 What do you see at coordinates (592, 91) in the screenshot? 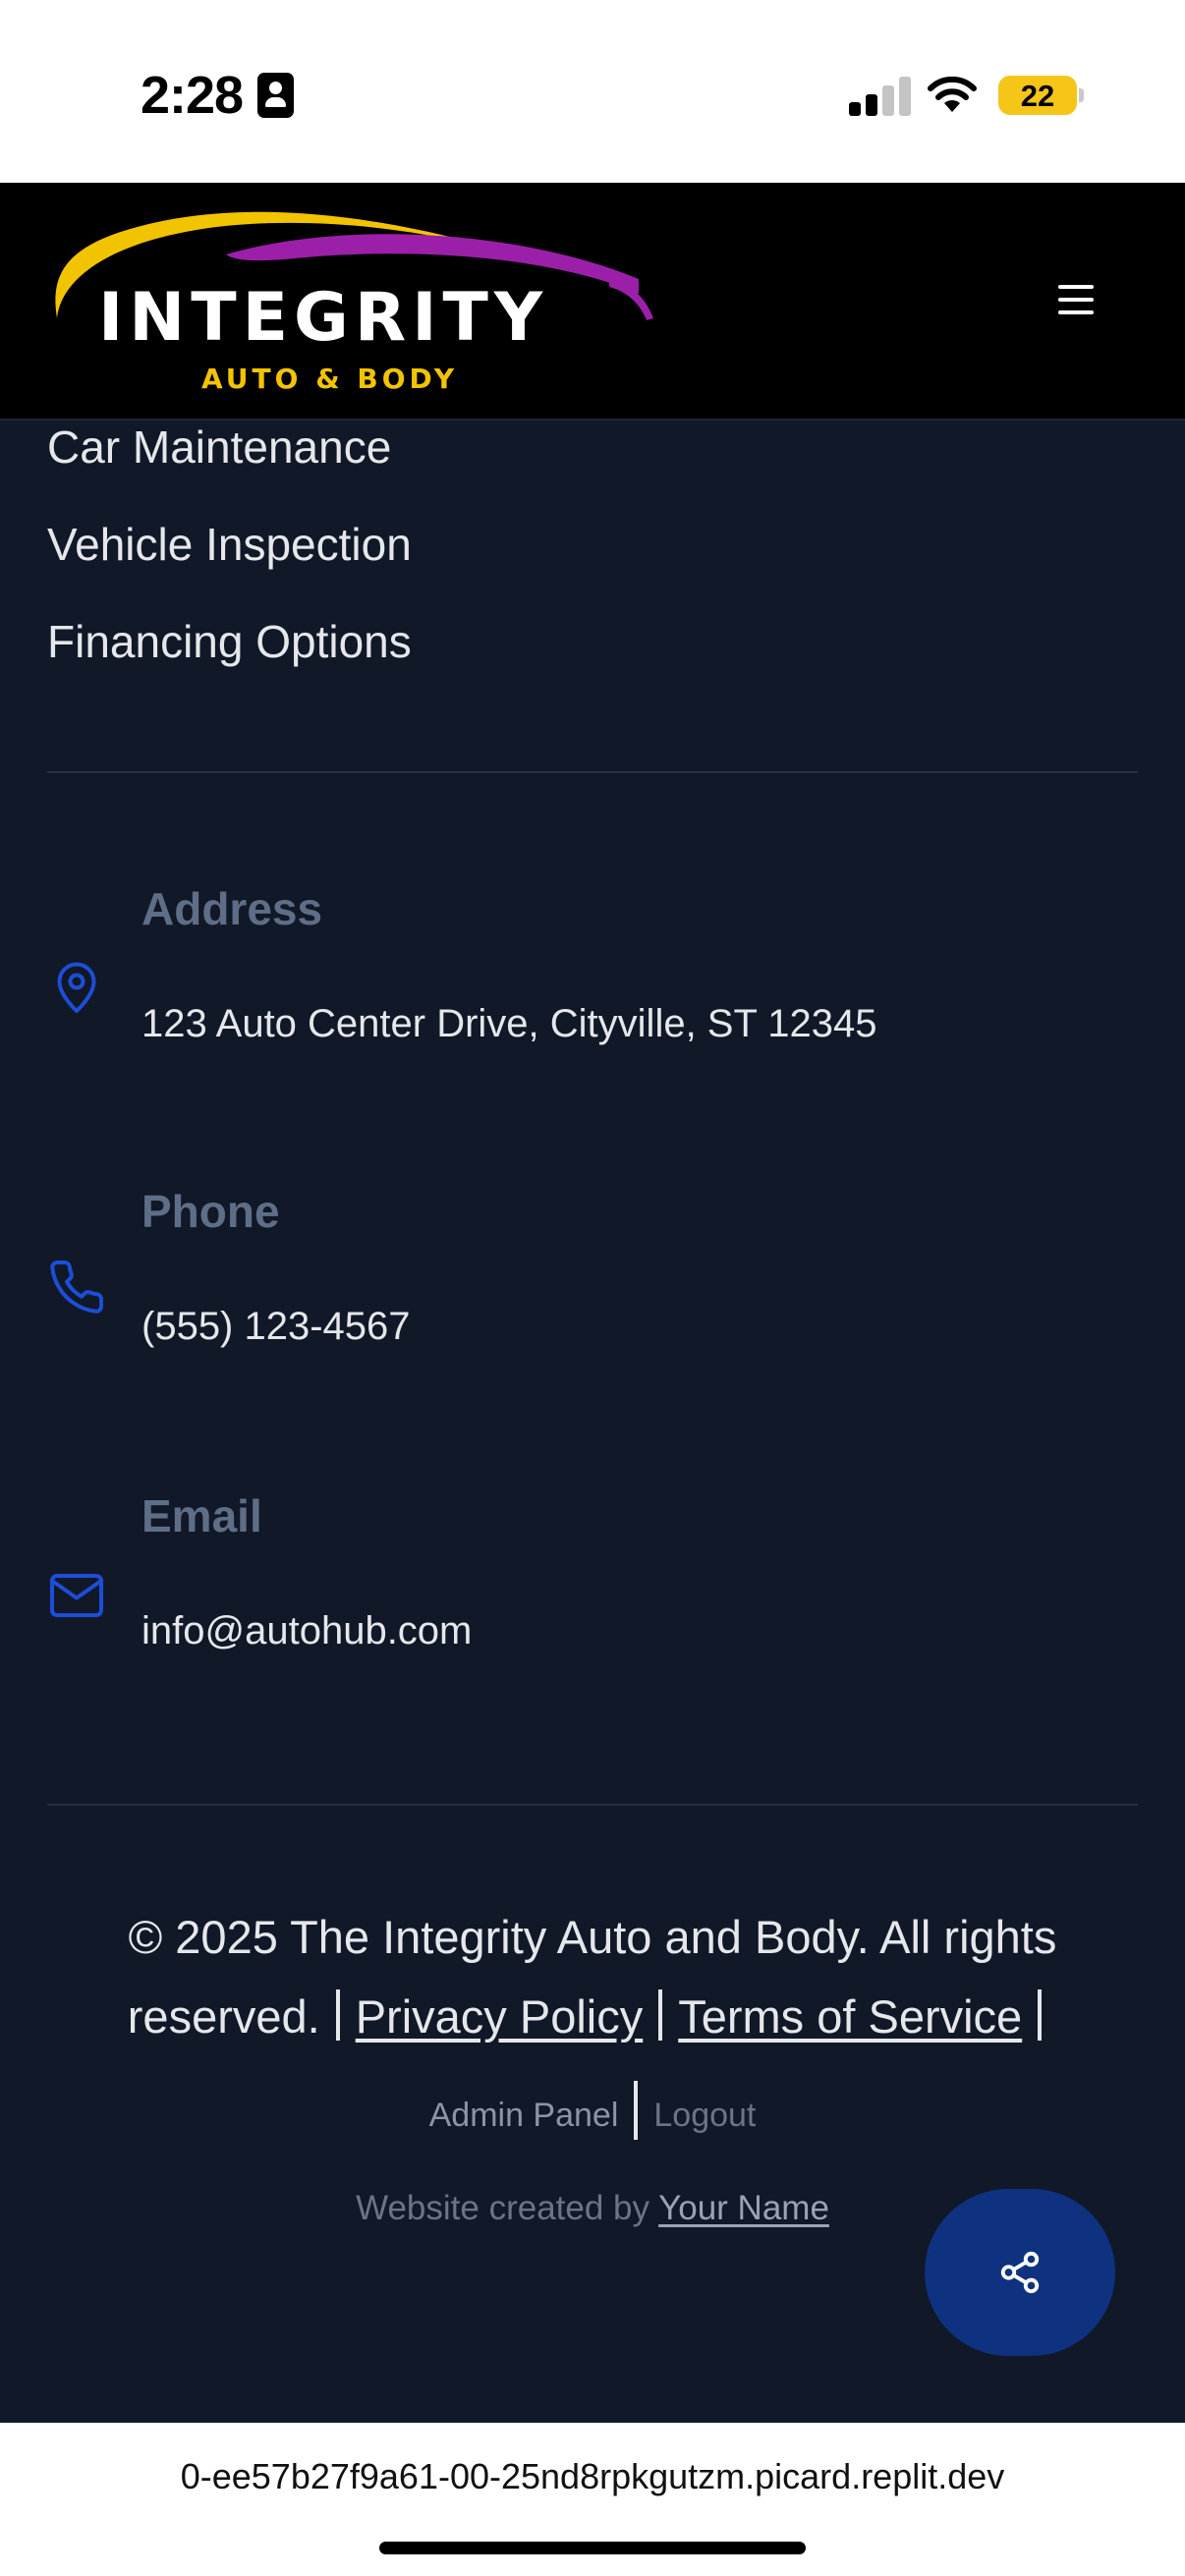
I see `status-bar: 2:28 22` at bounding box center [592, 91].